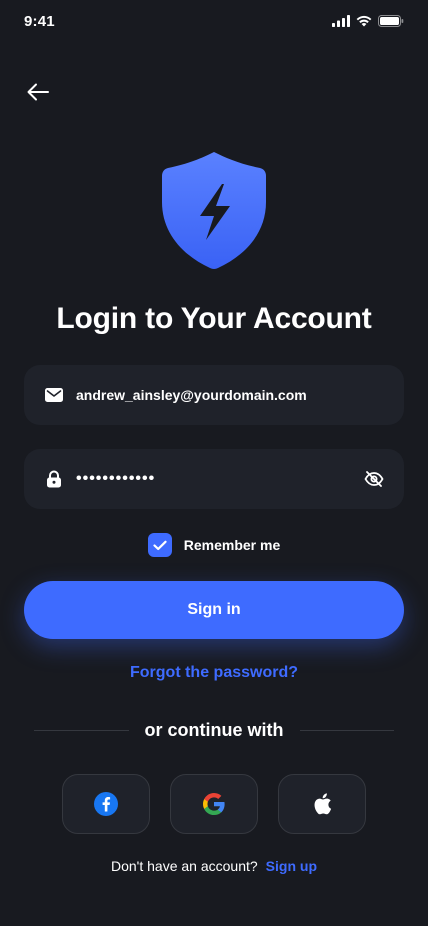 The width and height of the screenshot is (428, 926). What do you see at coordinates (364, 21) in the screenshot?
I see `wifi-icon` at bounding box center [364, 21].